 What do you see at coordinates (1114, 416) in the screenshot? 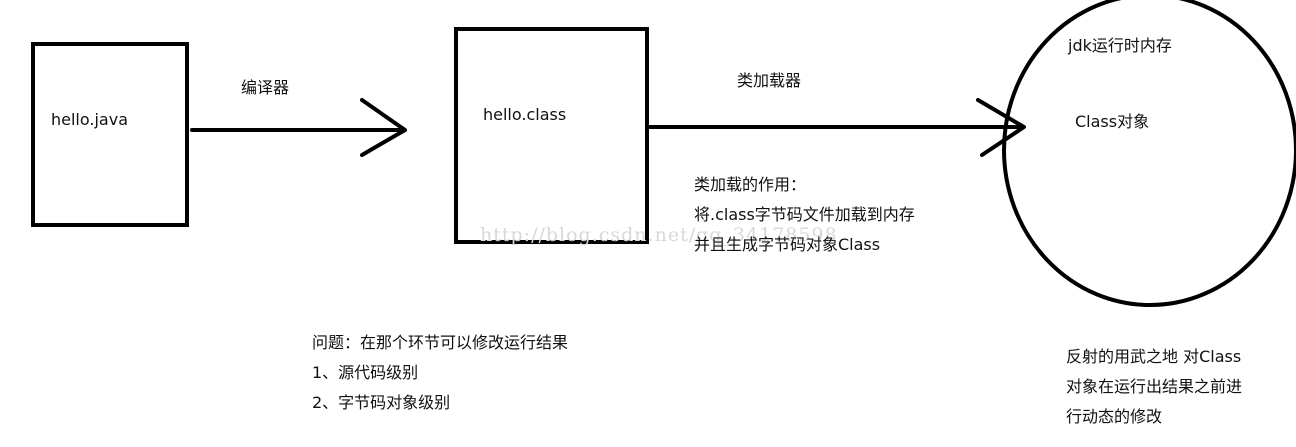
I see `reflection-line: 行动态的修改` at bounding box center [1114, 416].